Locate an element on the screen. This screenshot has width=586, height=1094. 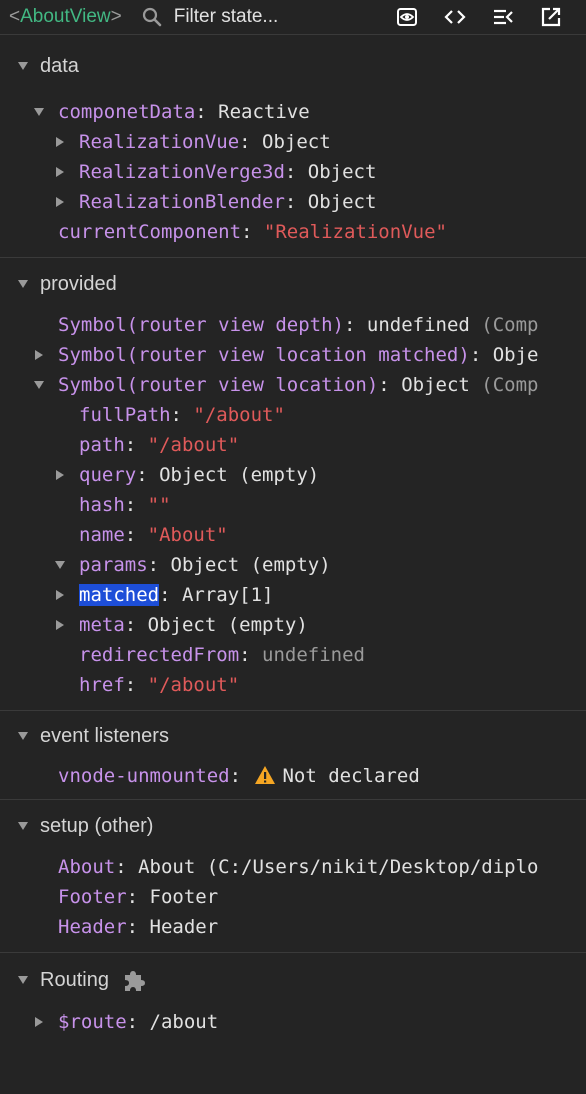
state-row-meta: meta: Object (empty) is located at coordinates (293, 625).